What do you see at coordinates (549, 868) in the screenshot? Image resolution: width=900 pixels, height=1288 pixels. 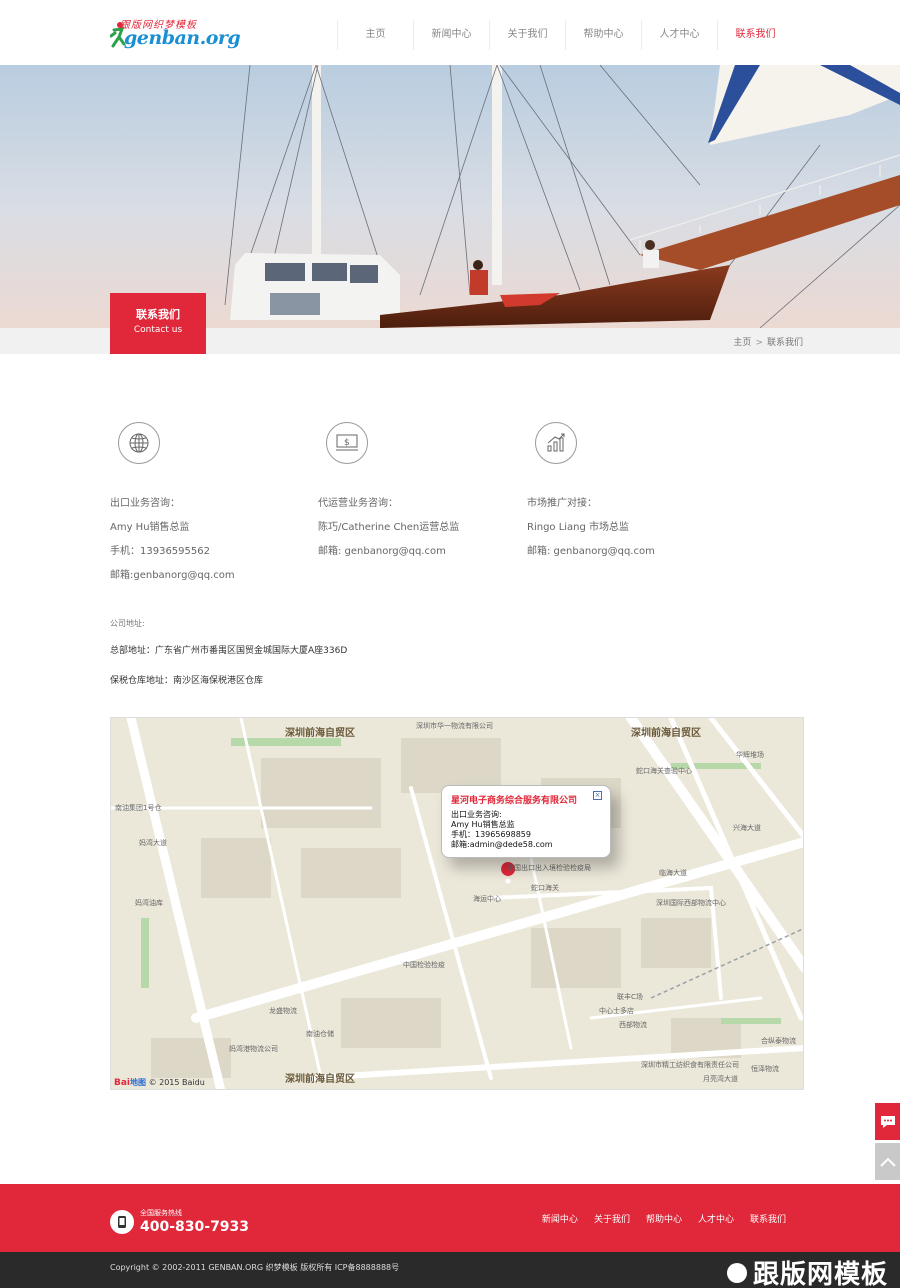 I see `map-poi-label: 中国出口出入境检验检疫局` at bounding box center [549, 868].